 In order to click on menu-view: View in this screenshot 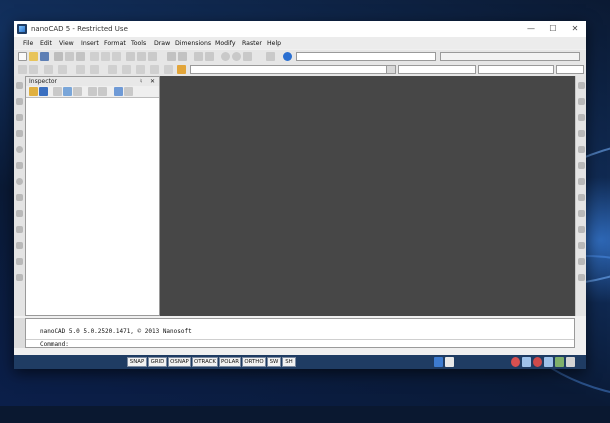, I will do `click(66, 43)`.